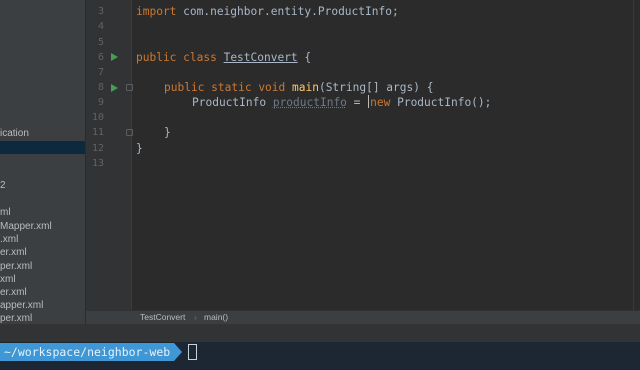  I want to click on tree-item-label: ml, so click(5, 212).